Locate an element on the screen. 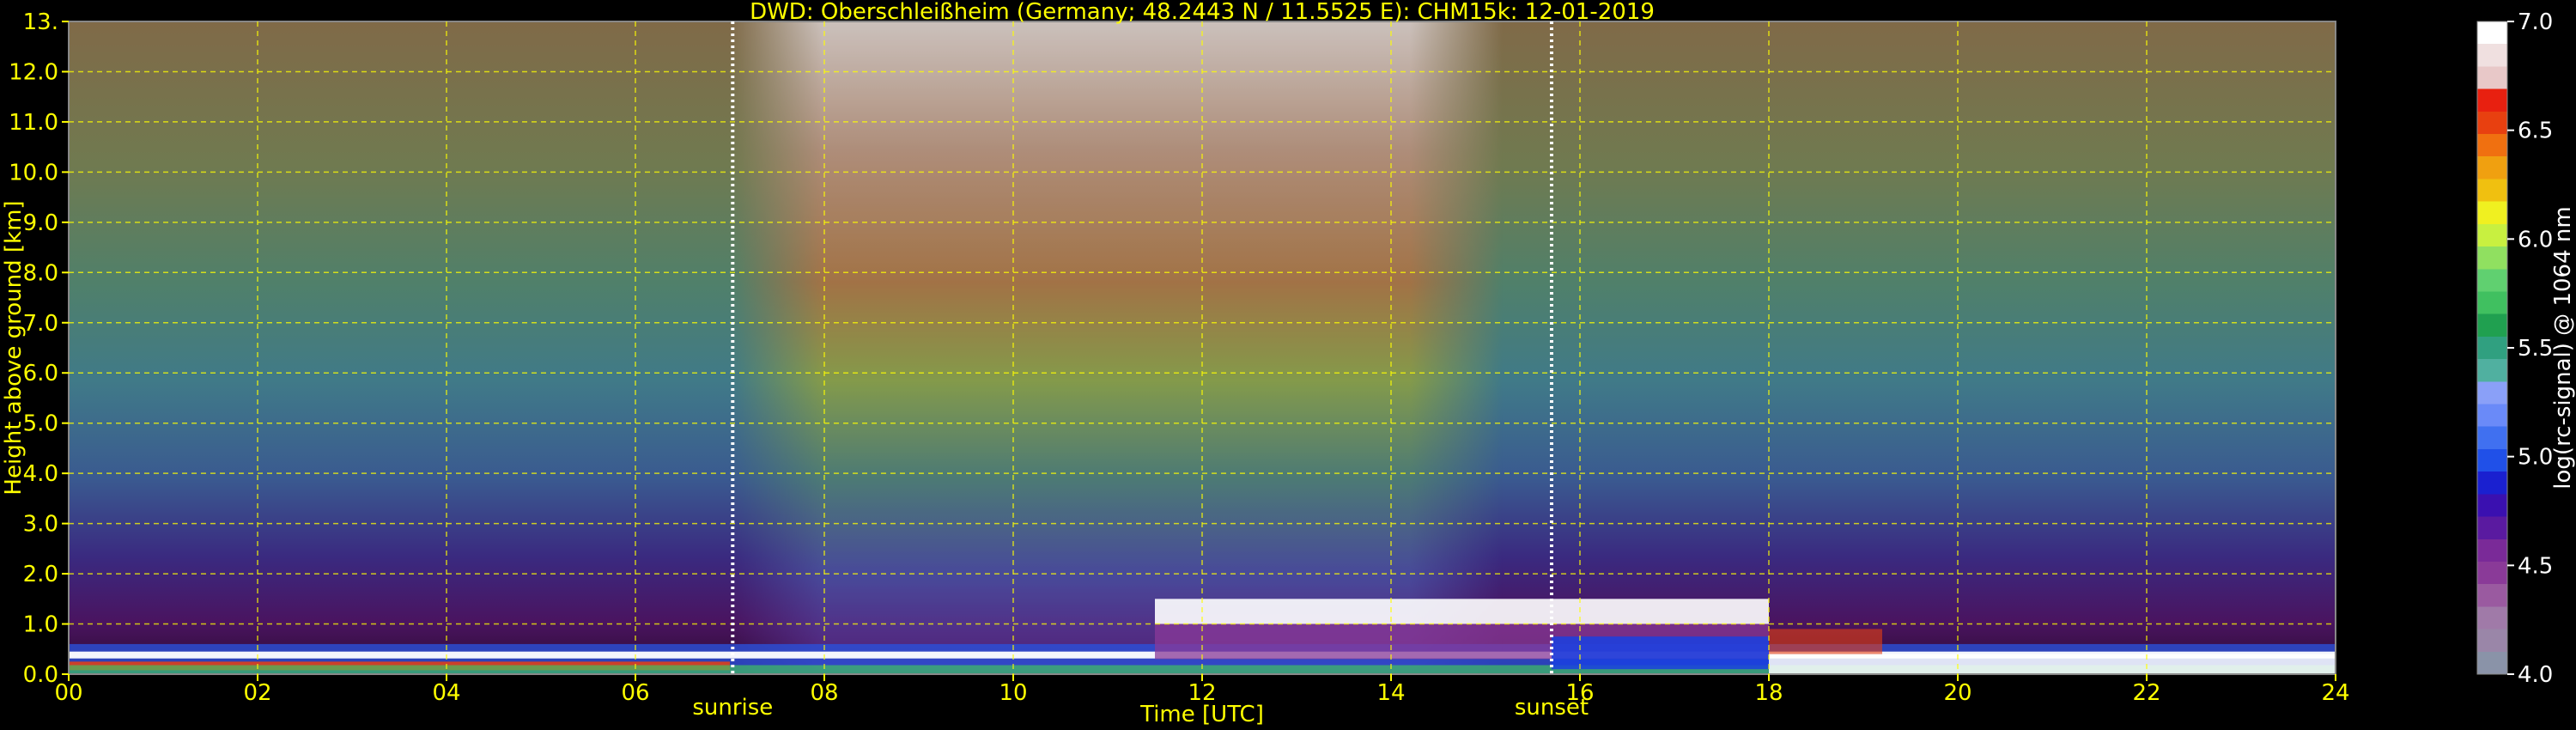 This screenshot has height=730, width=2576. y-tick-label: 6.0 is located at coordinates (40, 373).